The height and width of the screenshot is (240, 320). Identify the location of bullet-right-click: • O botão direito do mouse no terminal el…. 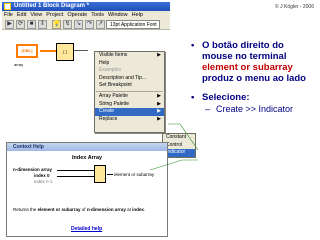
(248, 62).